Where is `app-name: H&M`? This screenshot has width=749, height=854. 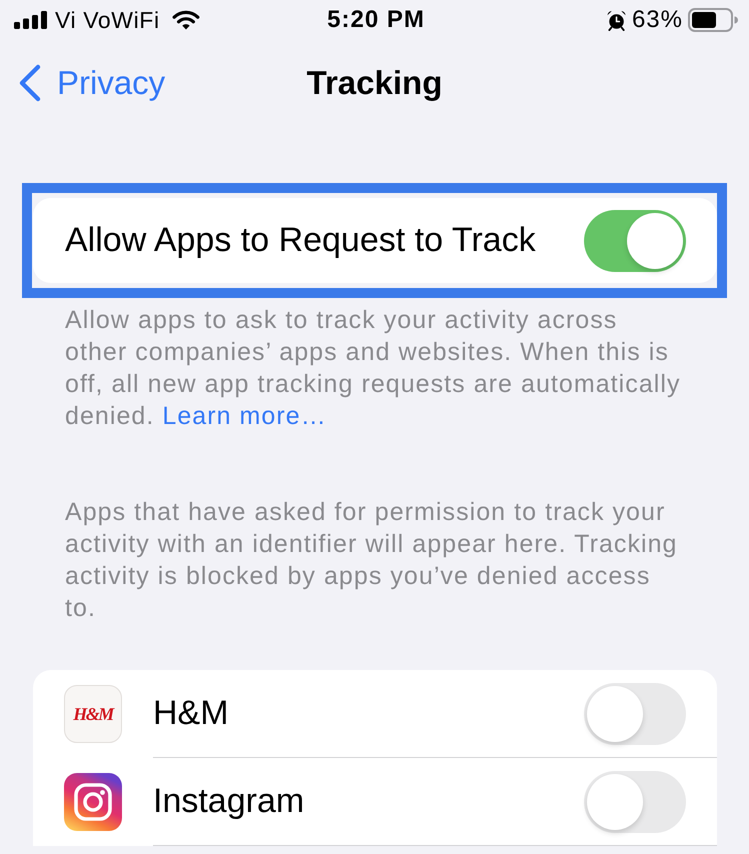
app-name: H&M is located at coordinates (191, 713).